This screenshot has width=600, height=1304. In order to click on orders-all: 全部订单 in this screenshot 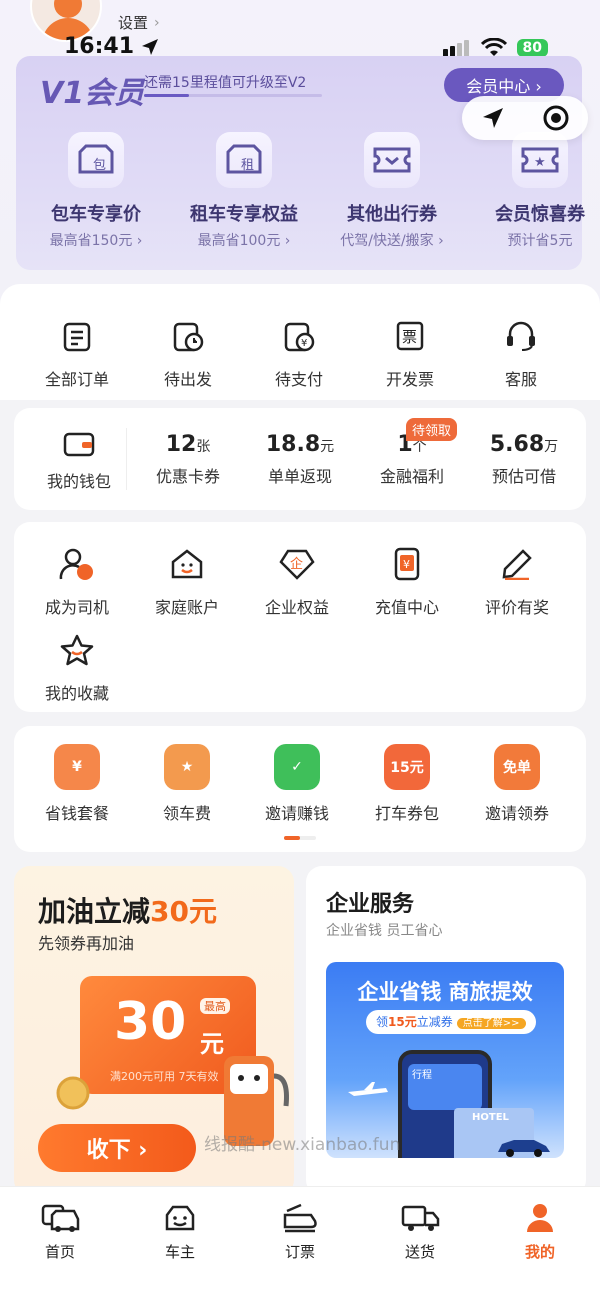, I will do `click(77, 353)`.